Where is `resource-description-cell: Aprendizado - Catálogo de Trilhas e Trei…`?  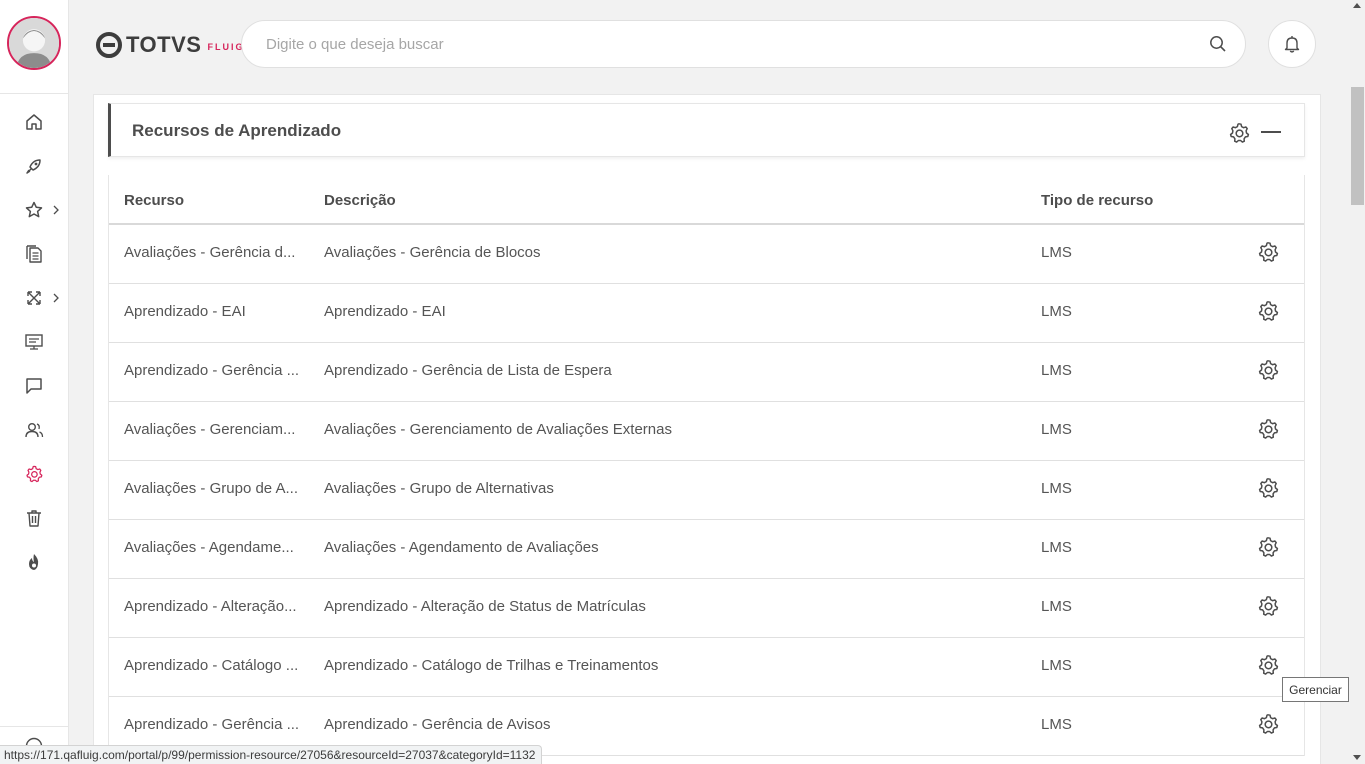
resource-description-cell: Aprendizado - Catálogo de Trilhas e Trei… is located at coordinates (491, 665).